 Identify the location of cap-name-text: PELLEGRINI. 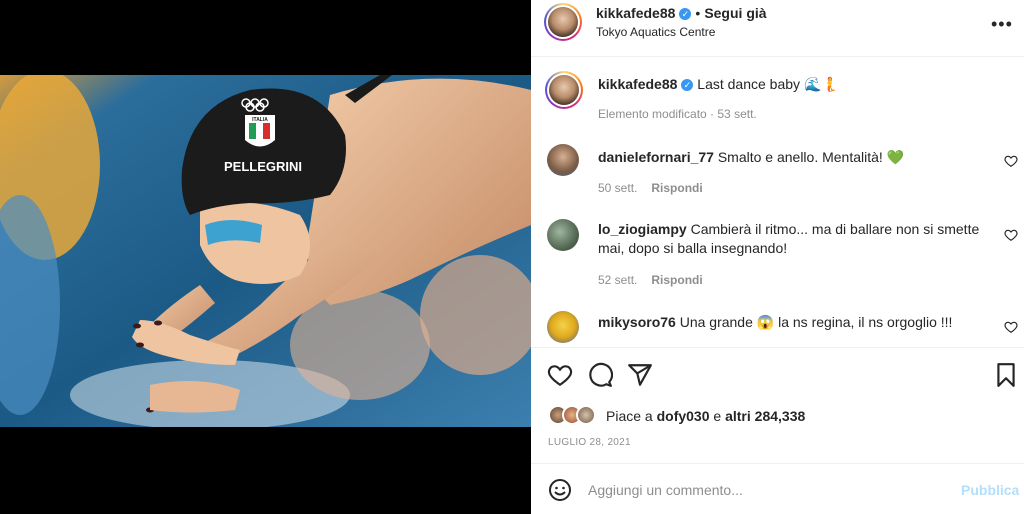
(263, 166).